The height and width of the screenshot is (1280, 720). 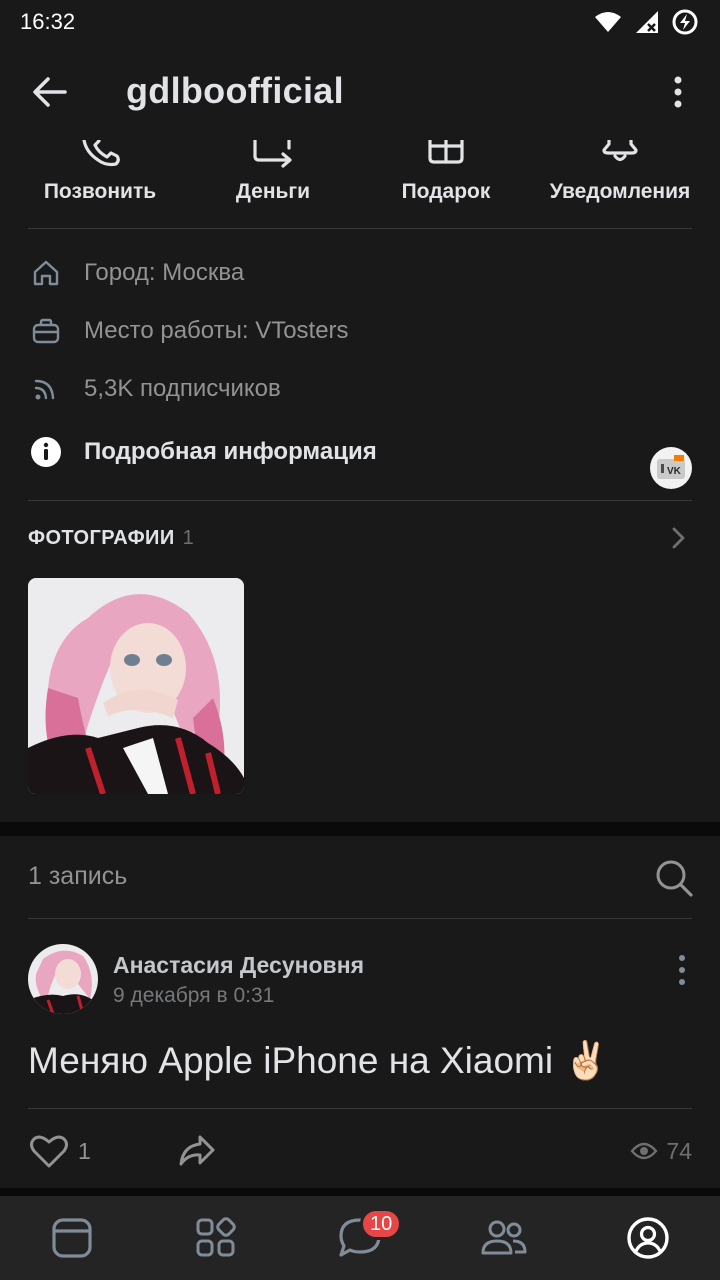 I want to click on views-counter: 74, so click(x=661, y=1151).